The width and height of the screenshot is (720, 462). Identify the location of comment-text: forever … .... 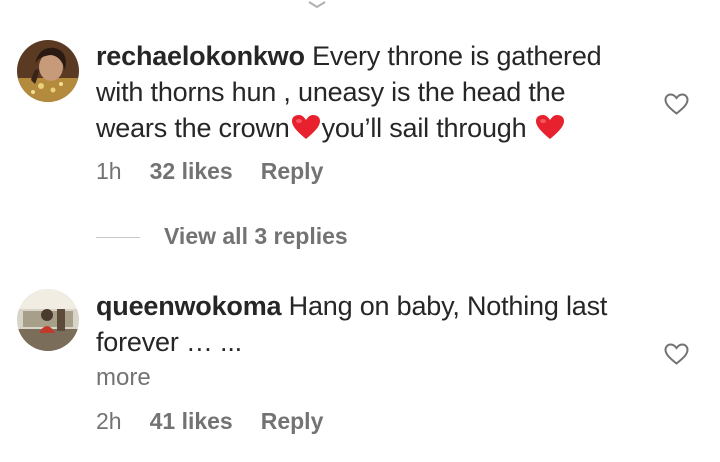
(169, 342).